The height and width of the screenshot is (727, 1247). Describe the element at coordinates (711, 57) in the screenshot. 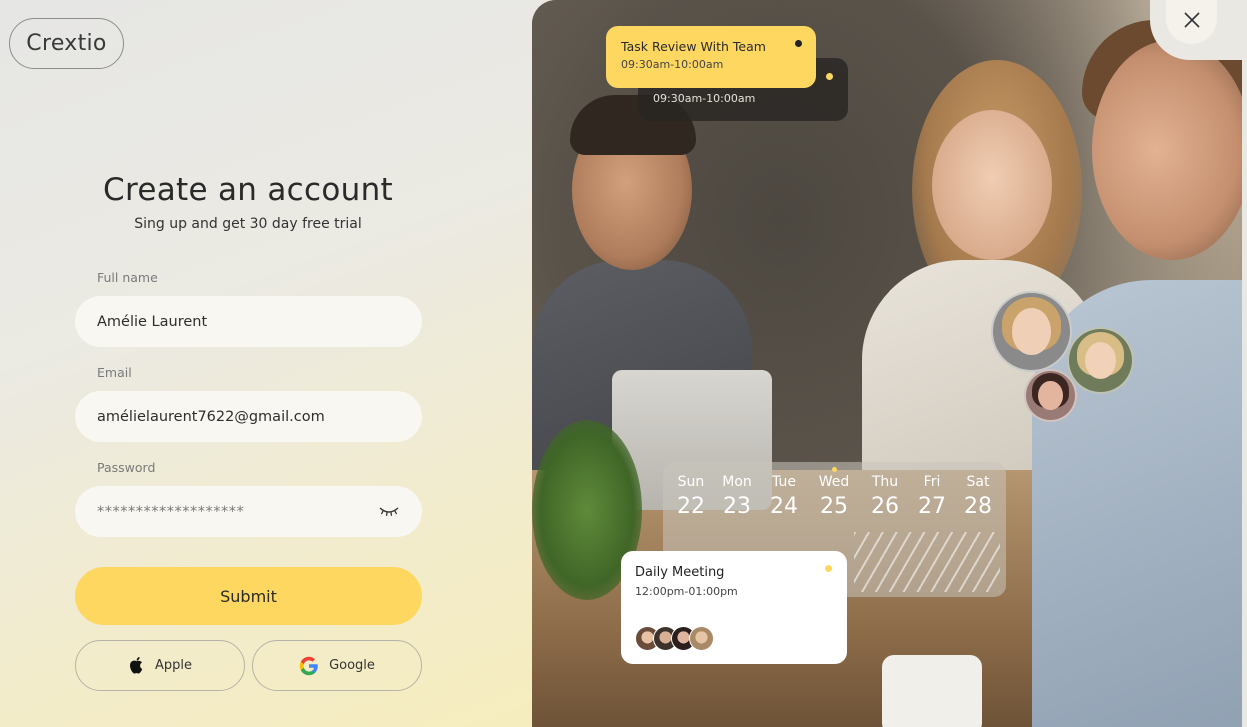

I see `task-card: Task Review With Team 09:30am-10:00am` at that location.